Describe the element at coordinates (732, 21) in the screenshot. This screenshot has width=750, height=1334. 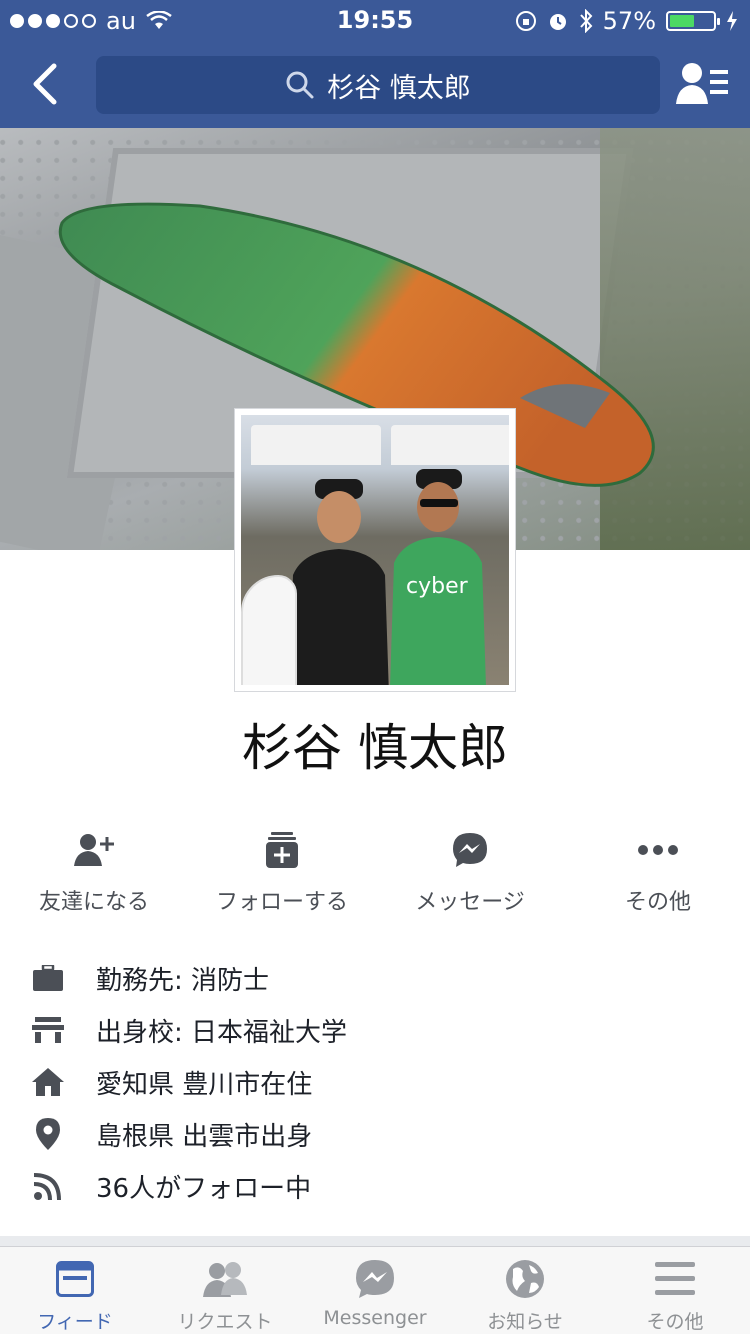
I see `charging-icon` at that location.